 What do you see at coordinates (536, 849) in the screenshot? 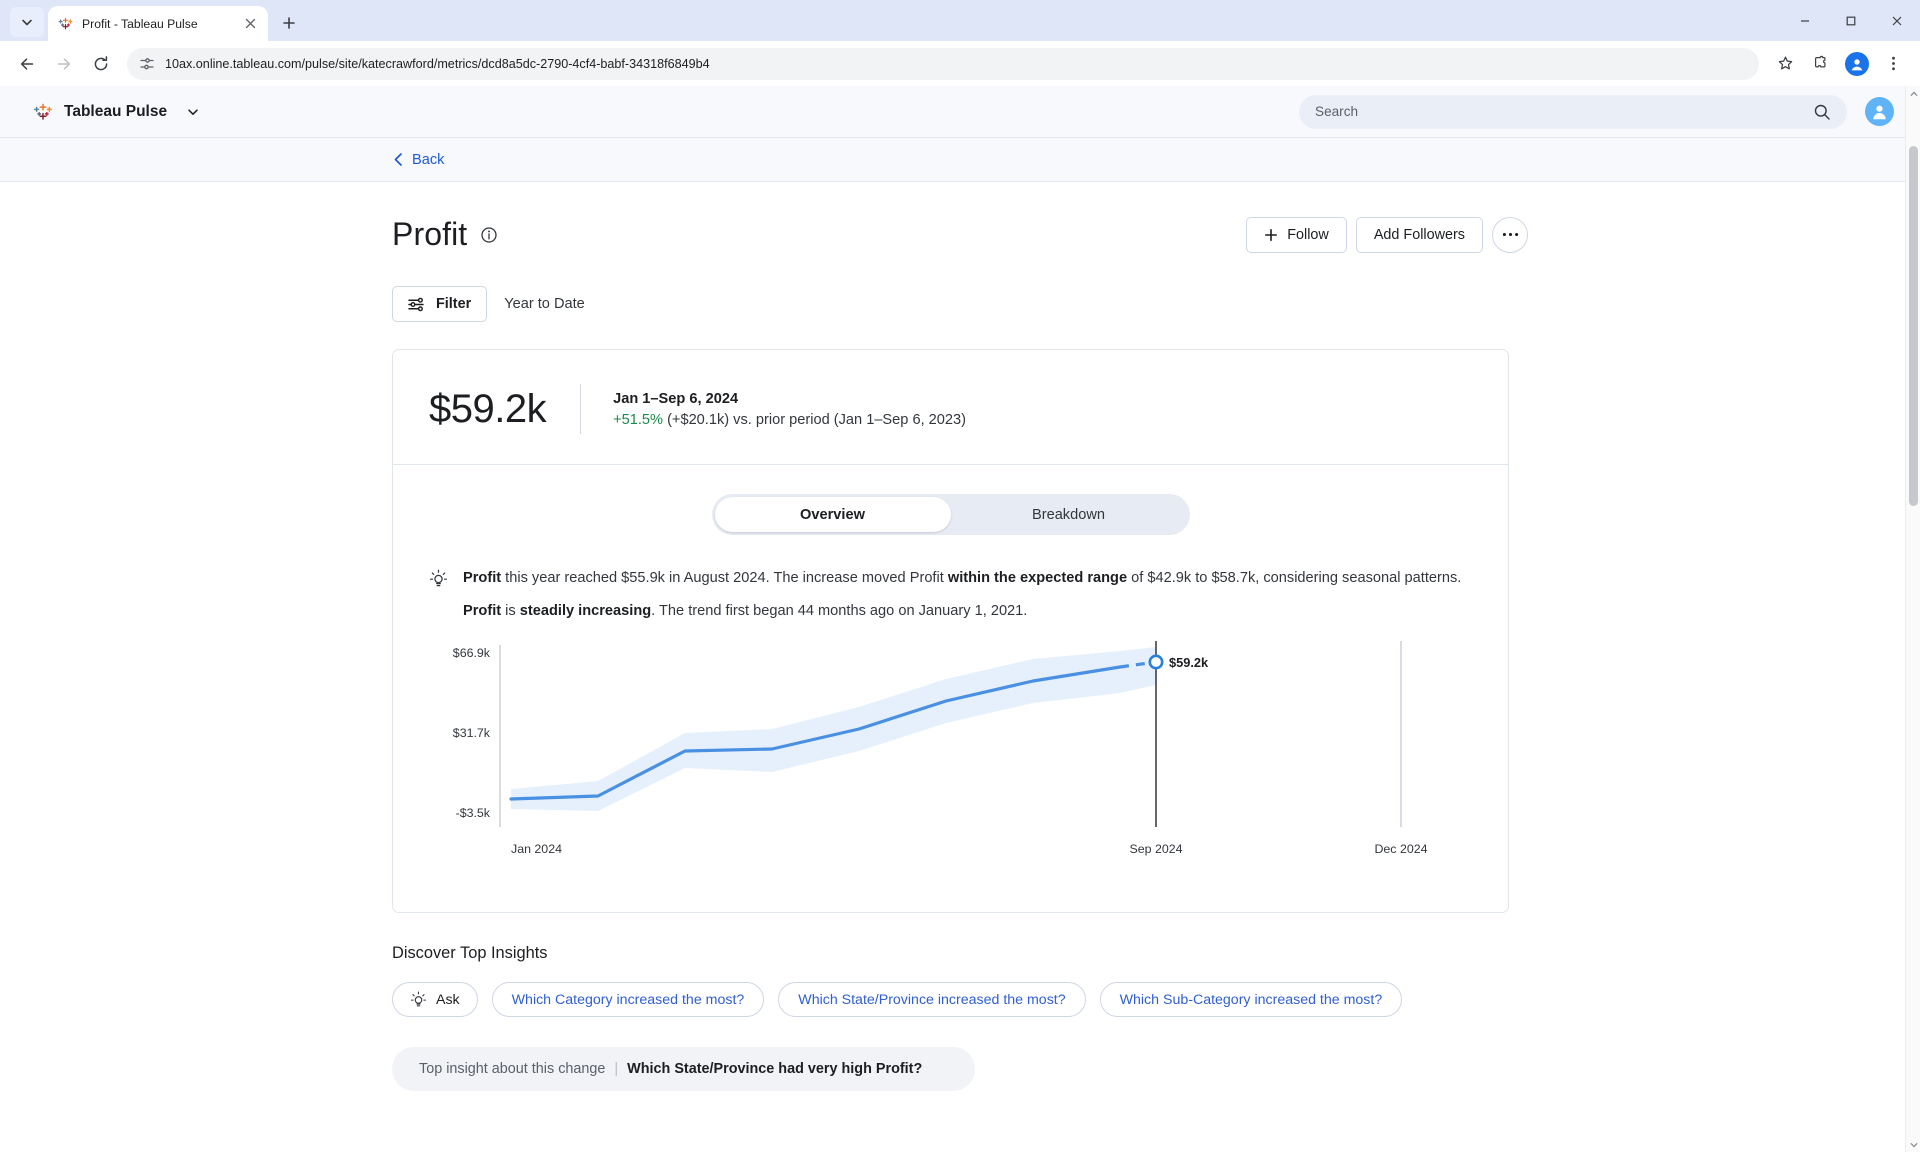
I see `x-tick-jan: Jan 2024` at bounding box center [536, 849].